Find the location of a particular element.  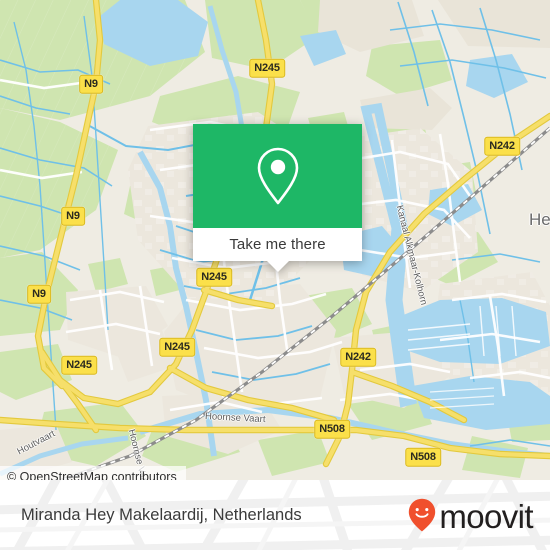

moovit-wordmark: moovit is located at coordinates (486, 516).